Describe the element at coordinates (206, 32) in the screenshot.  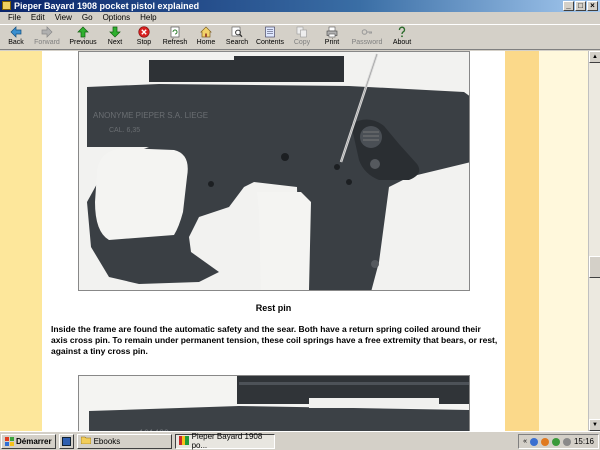
I see `home-icon` at that location.